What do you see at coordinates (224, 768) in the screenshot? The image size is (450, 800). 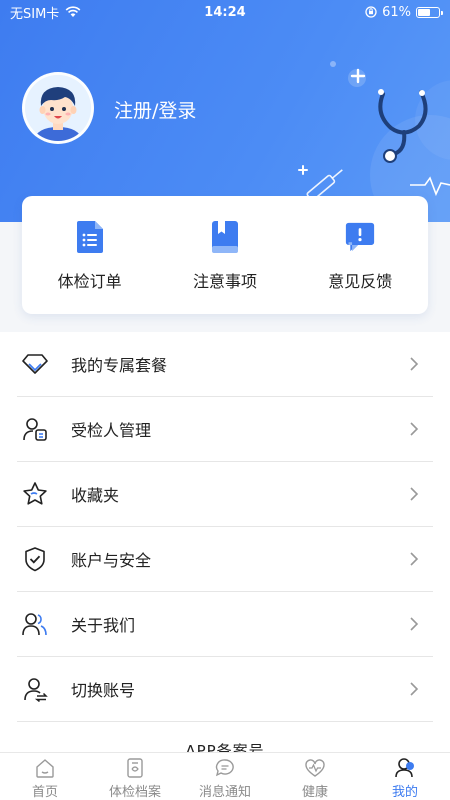 I see `message-icon` at bounding box center [224, 768].